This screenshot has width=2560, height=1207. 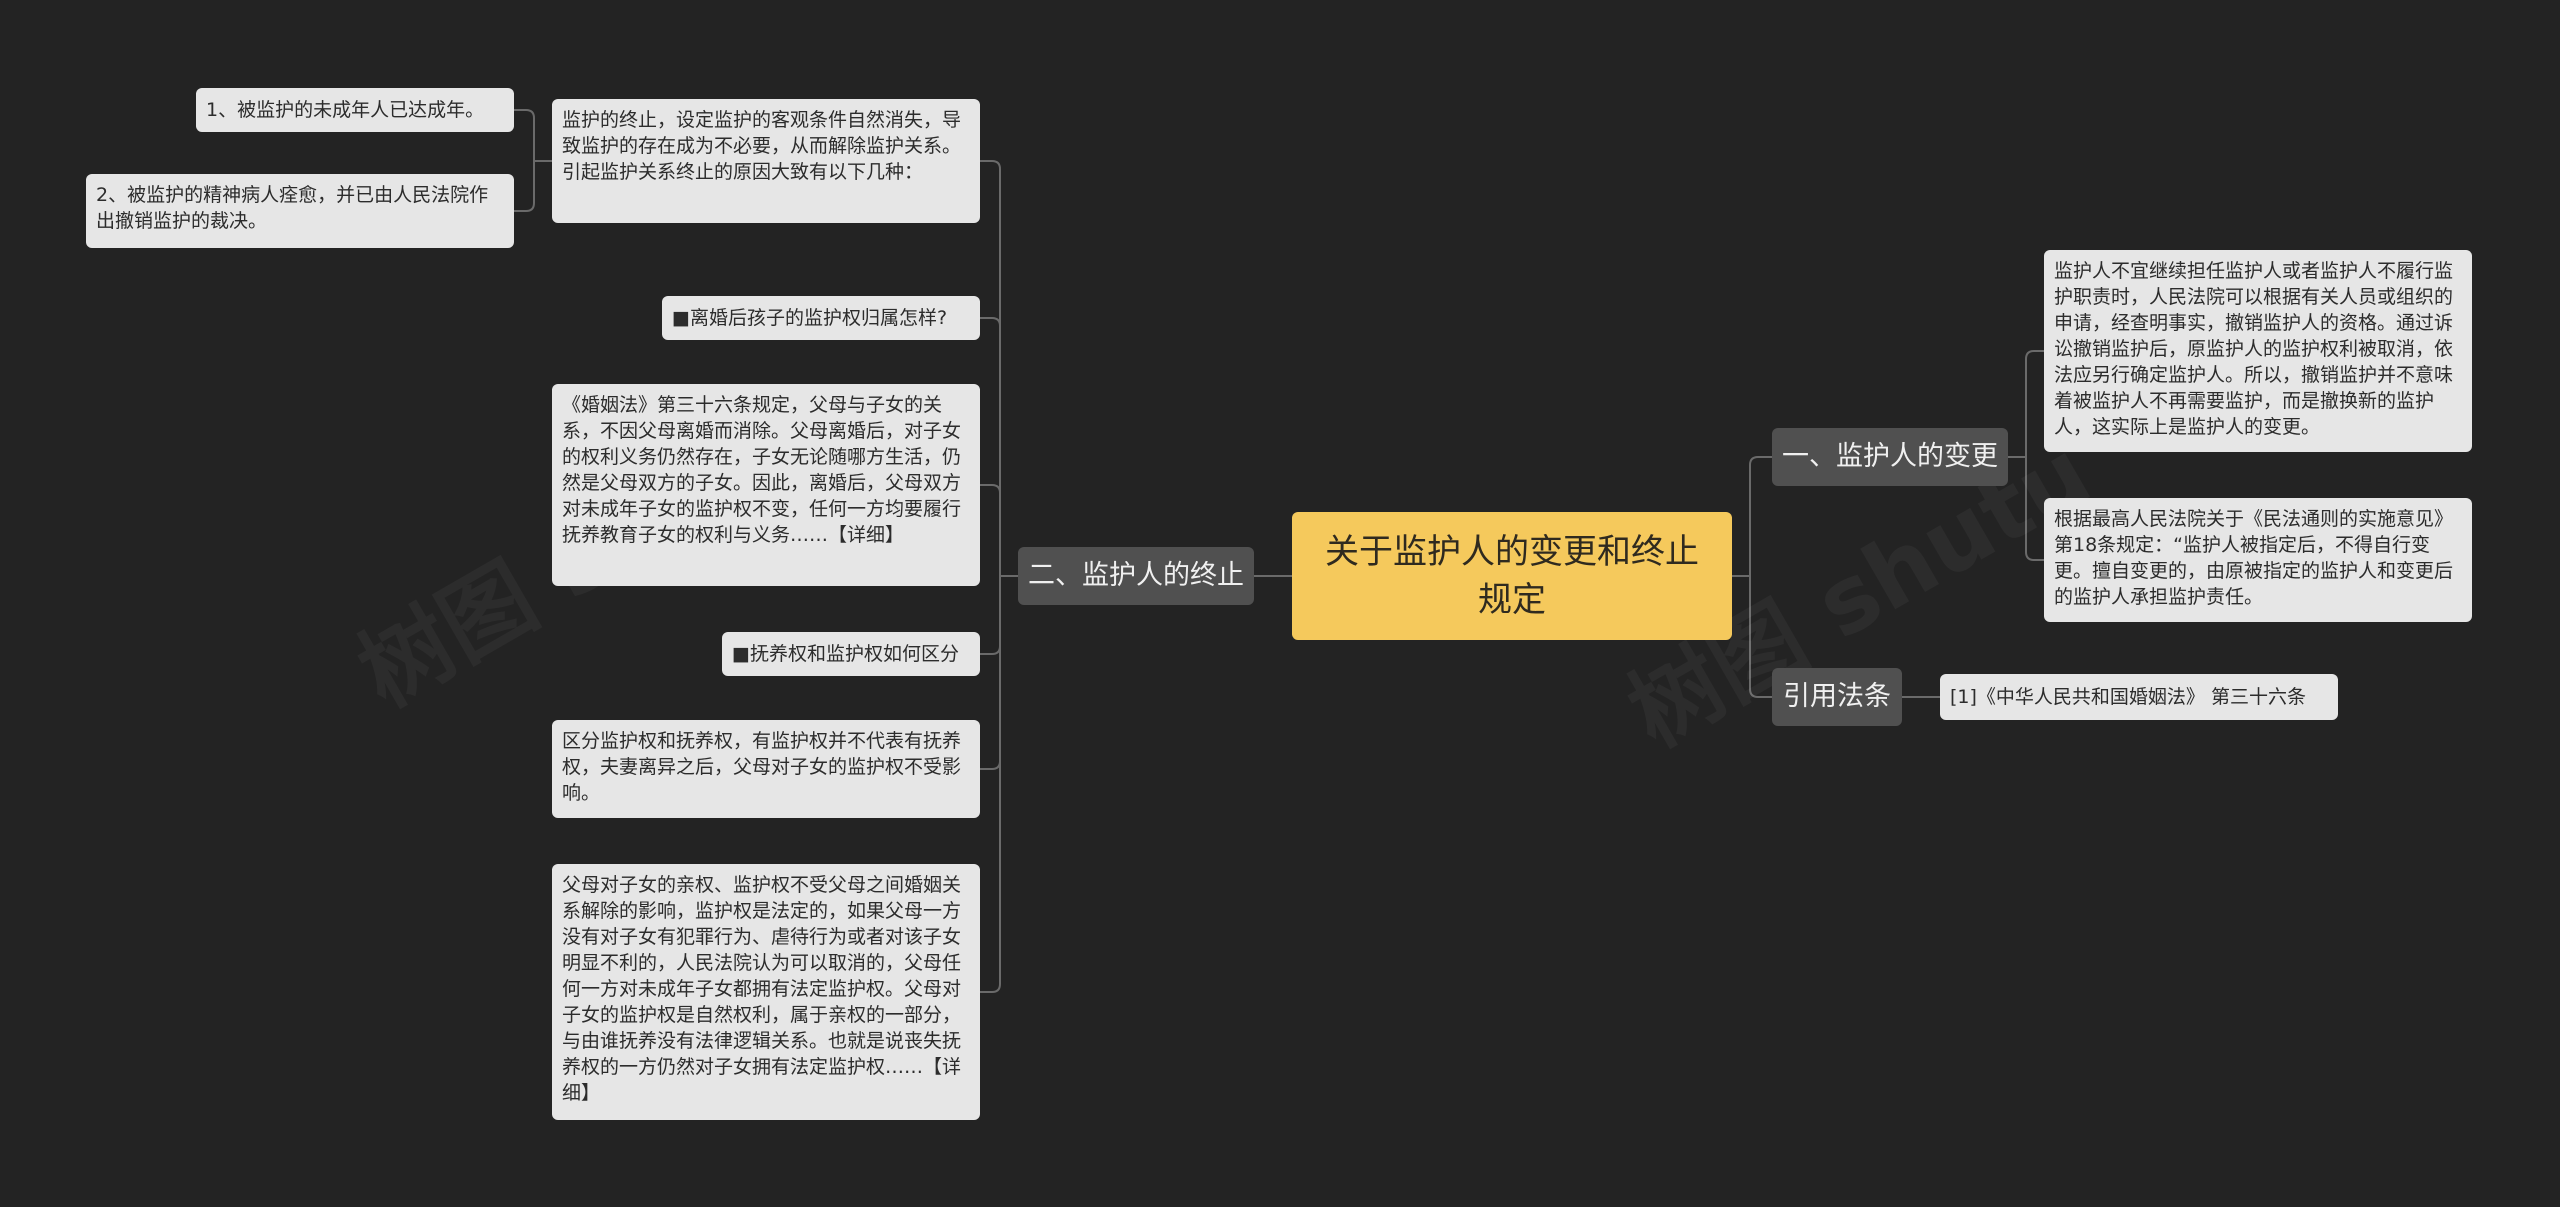 What do you see at coordinates (851, 654) in the screenshot?
I see `leaf-topic: ■抚养权和监护权如何区分` at bounding box center [851, 654].